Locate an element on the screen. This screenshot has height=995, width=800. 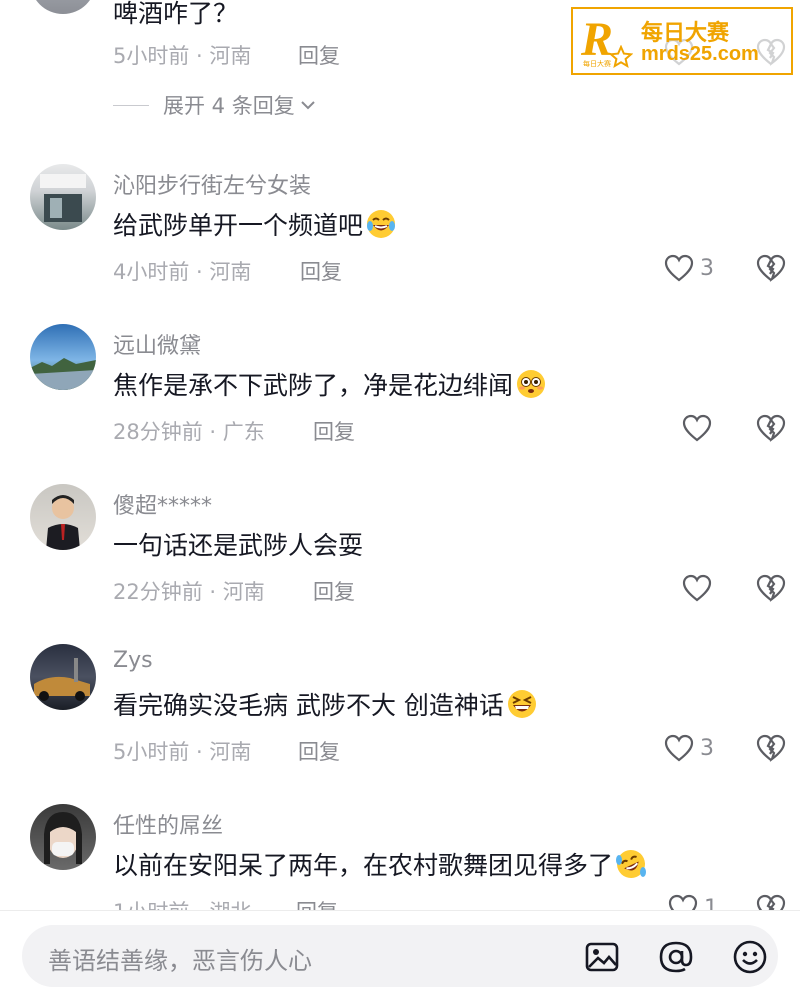
comment-text-body: 焦作是承不下武陟了，净是花边绯闻 is located at coordinates (313, 385).